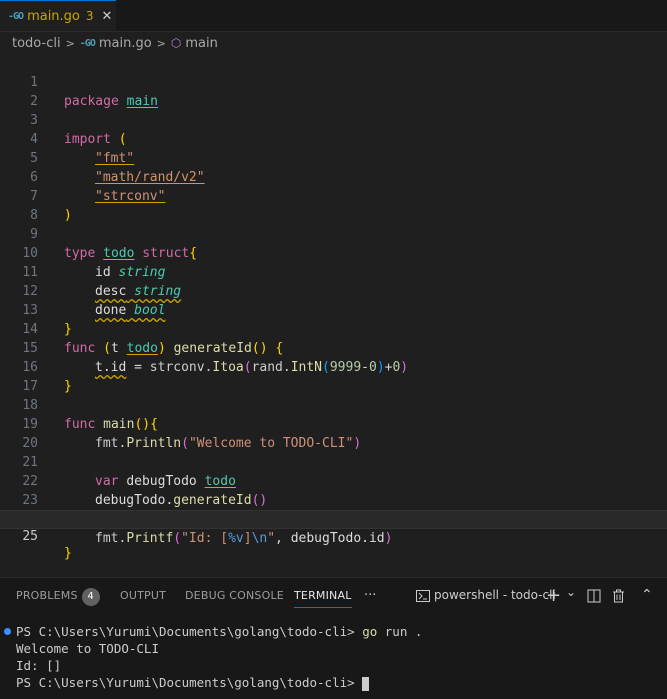 This screenshot has height=699, width=667. What do you see at coordinates (333, 309) in the screenshot?
I see `code-line: 13 }` at bounding box center [333, 309].